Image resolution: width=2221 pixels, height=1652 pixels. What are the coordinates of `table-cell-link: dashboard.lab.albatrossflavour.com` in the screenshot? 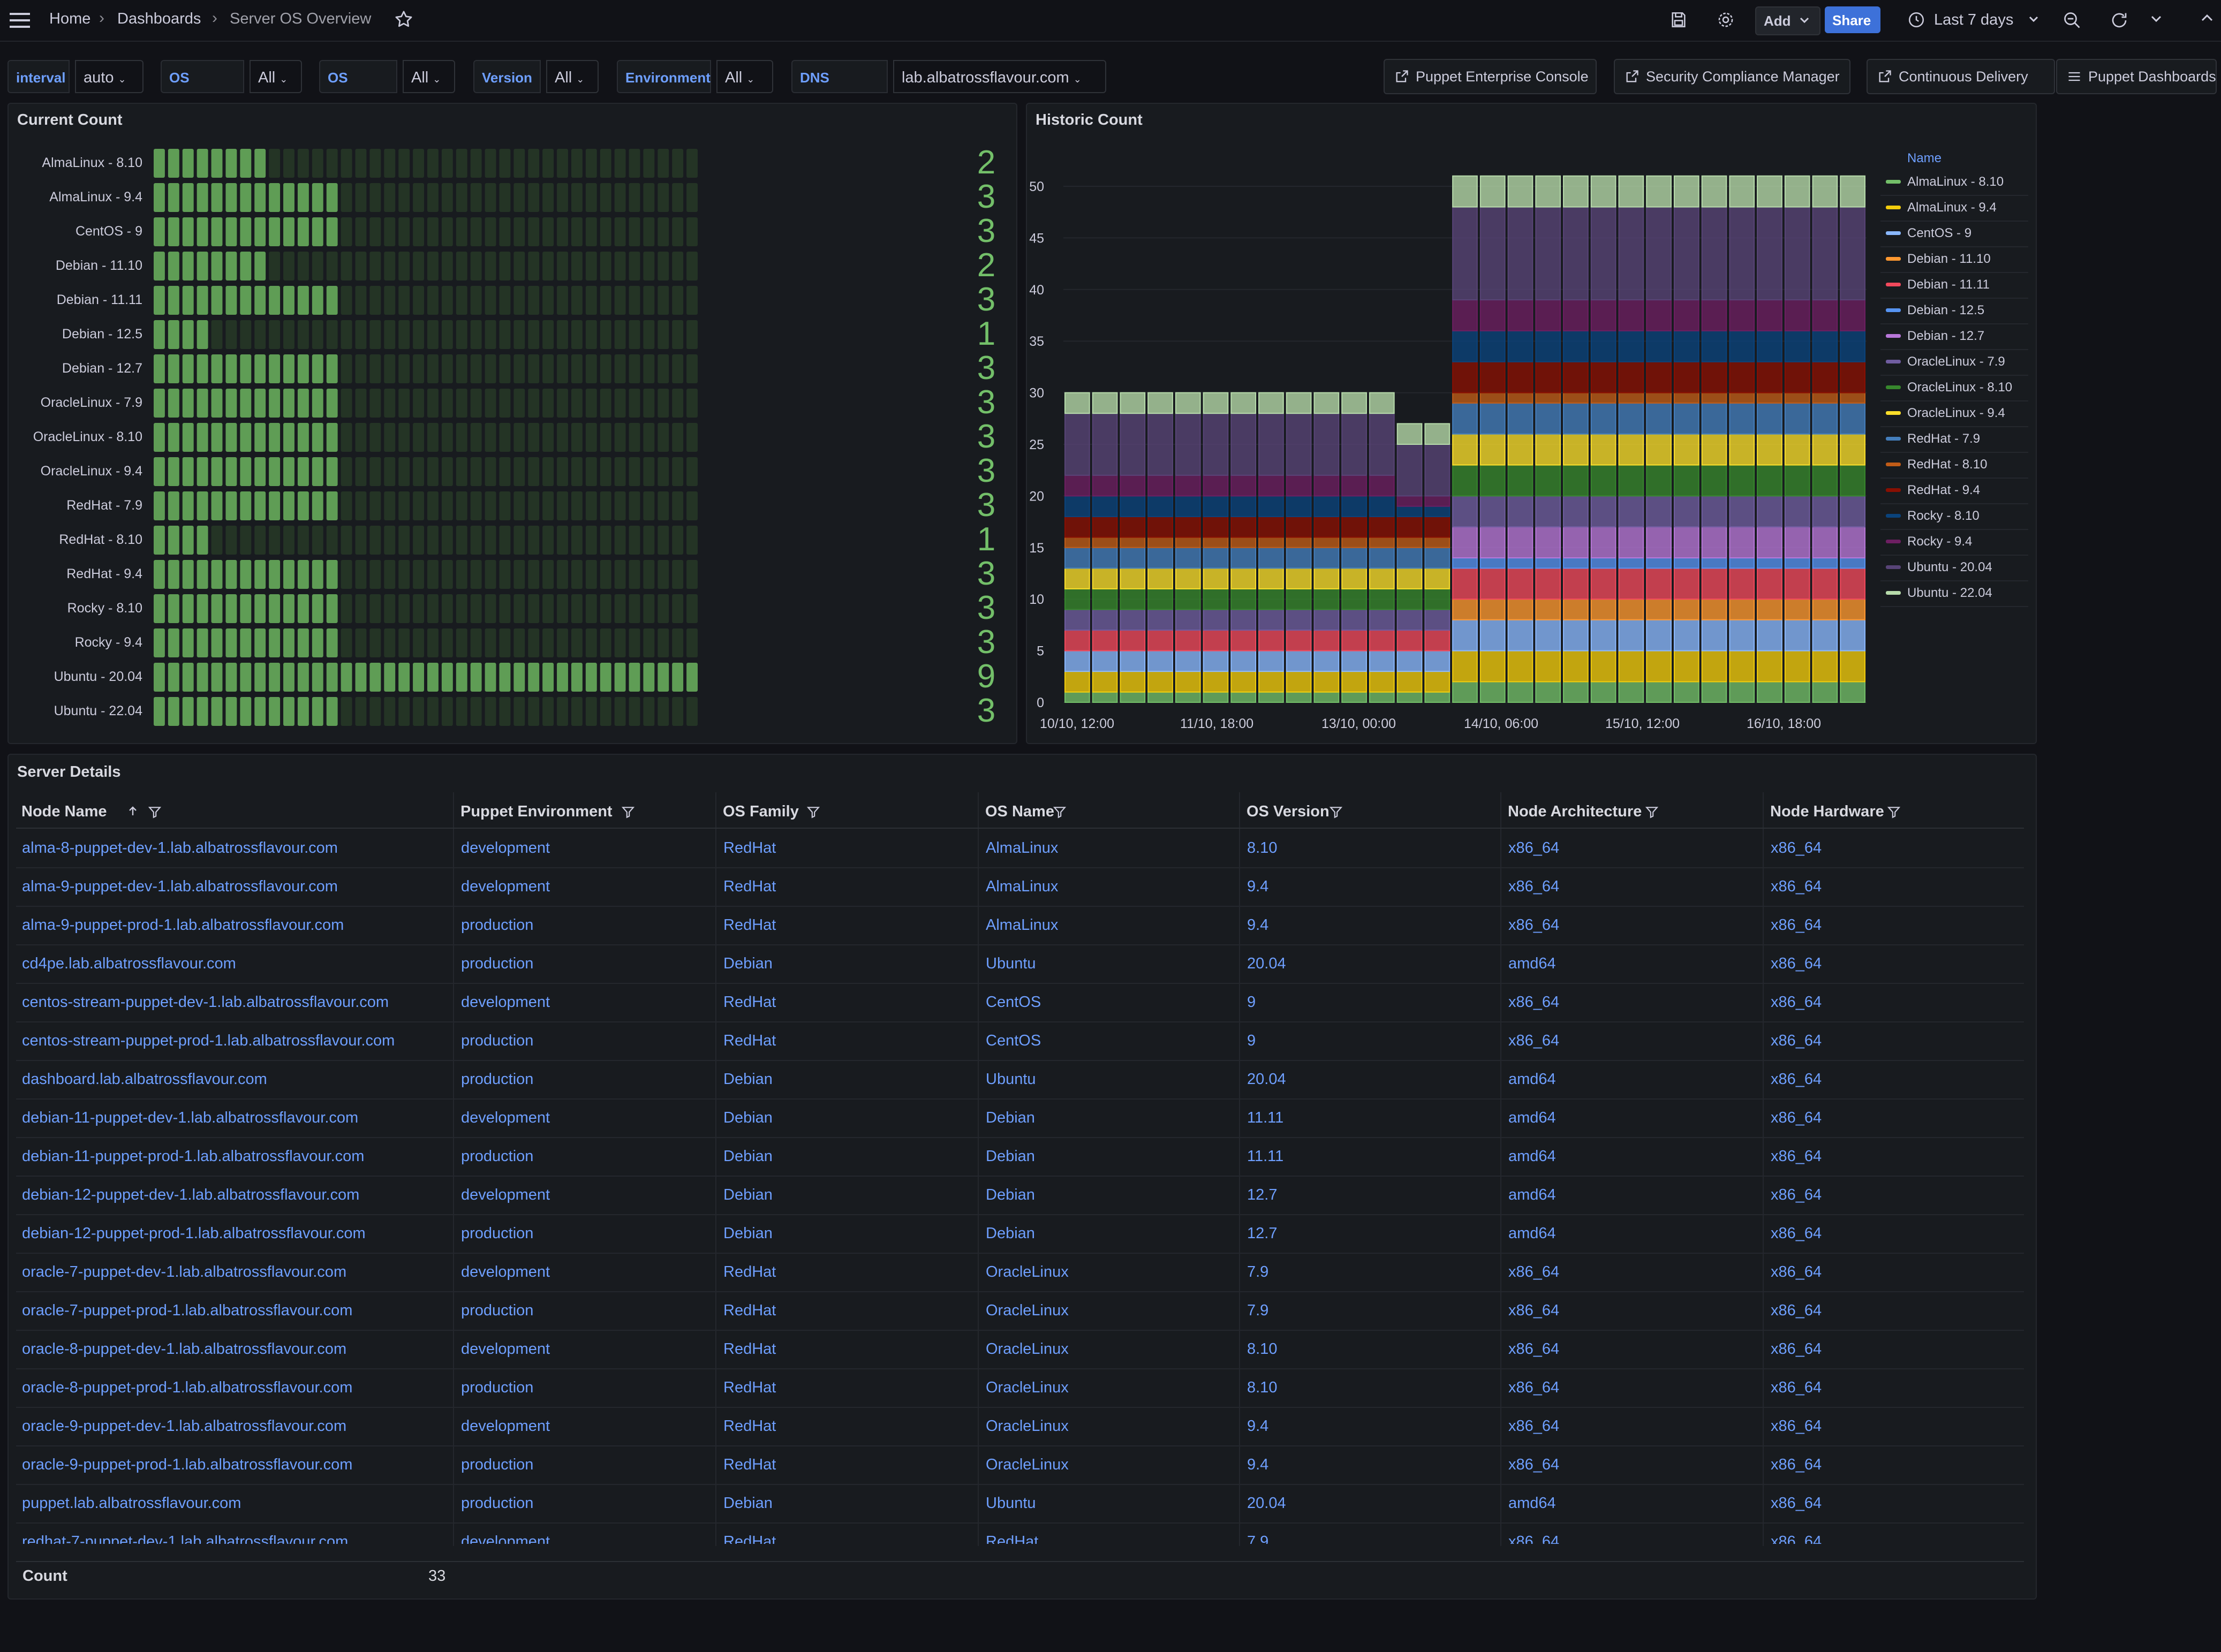 It's located at (144, 1079).